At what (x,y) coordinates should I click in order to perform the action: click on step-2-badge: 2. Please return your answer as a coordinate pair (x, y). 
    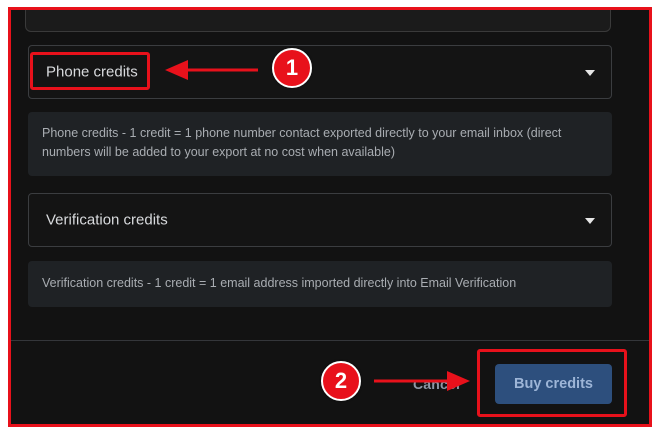
    Looking at the image, I should click on (341, 381).